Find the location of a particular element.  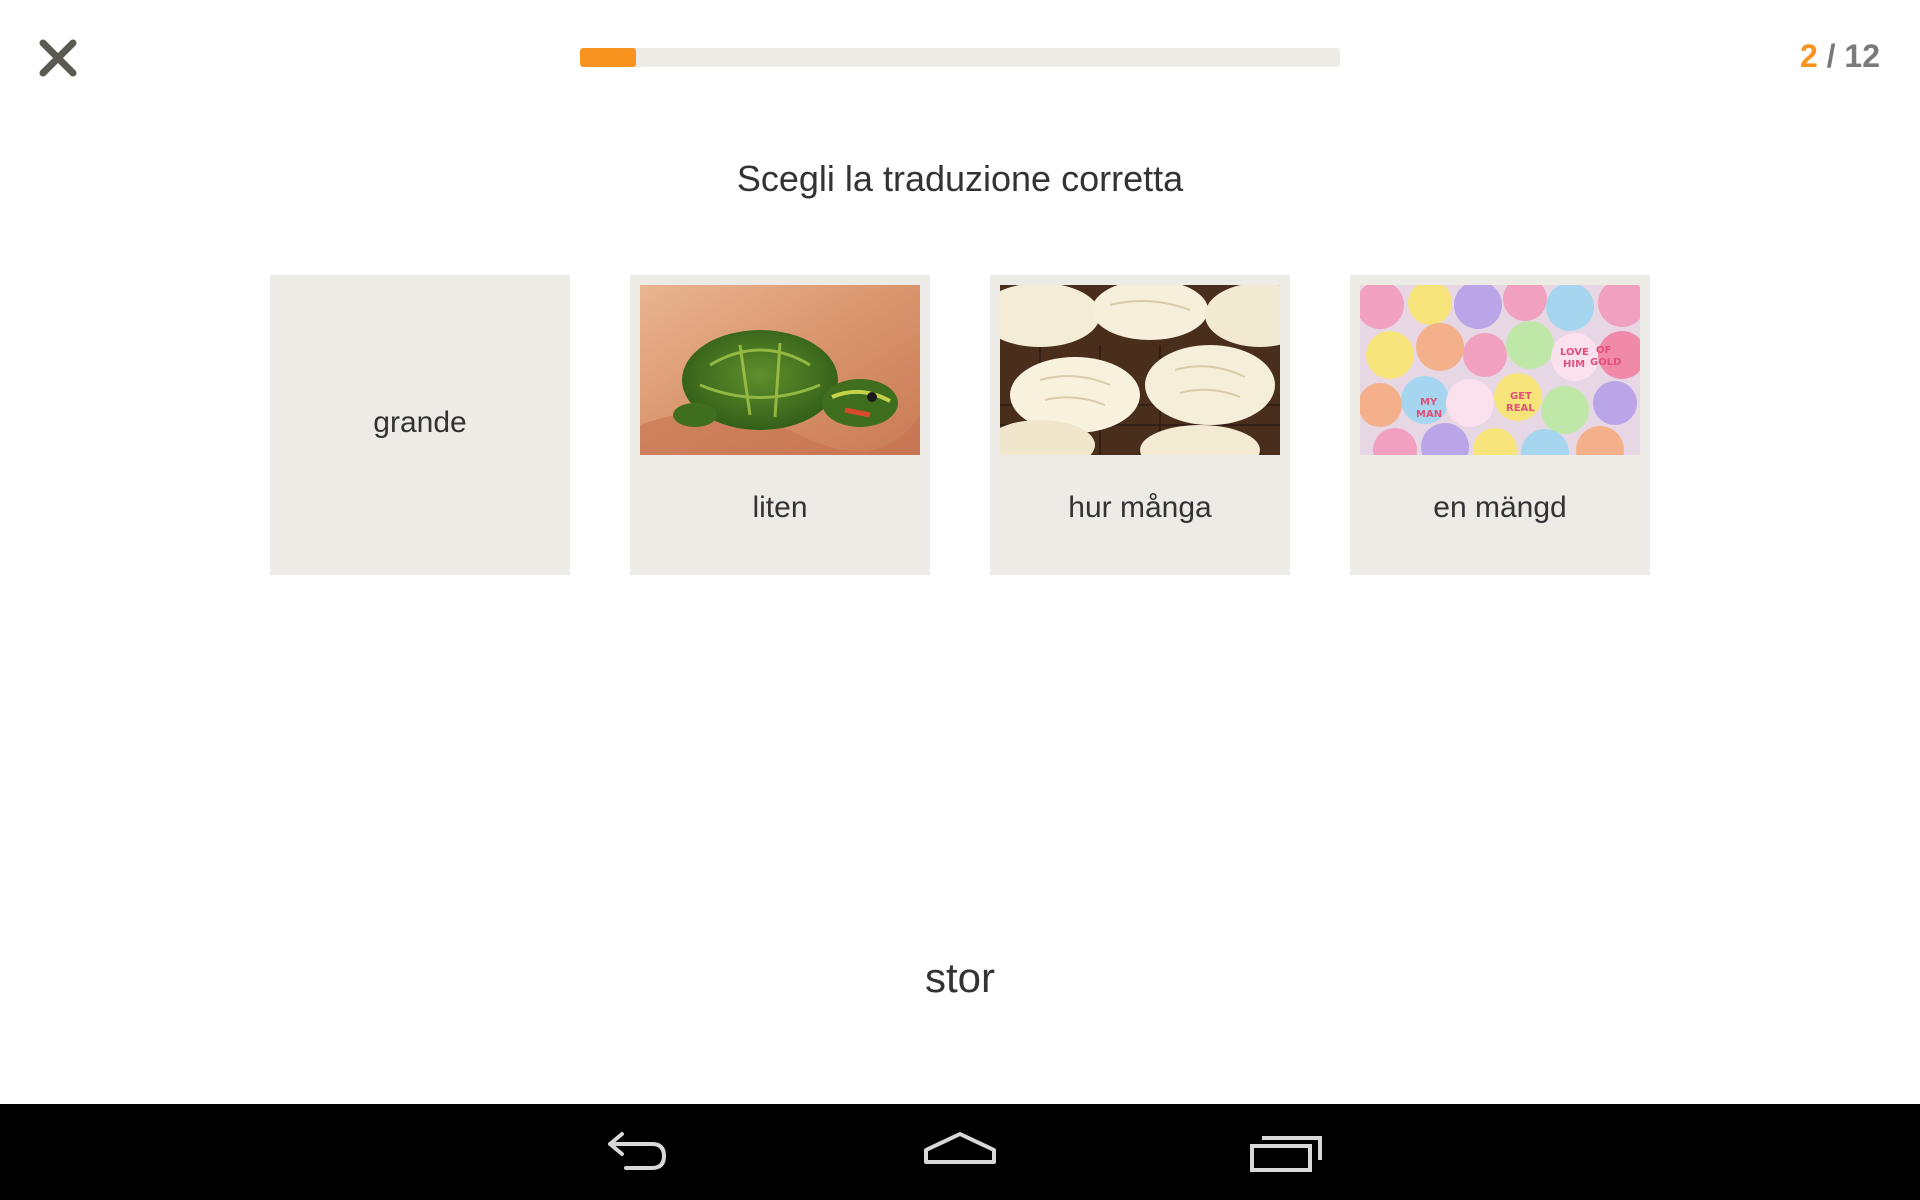

option-card-grande: grande is located at coordinates (420, 425).